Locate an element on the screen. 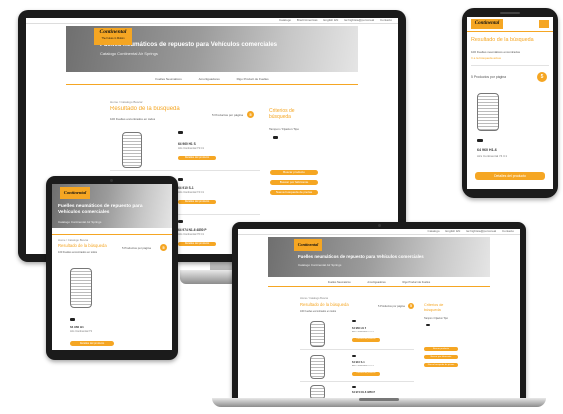  phone-per-page-badge: 5 is located at coordinates (542, 77).